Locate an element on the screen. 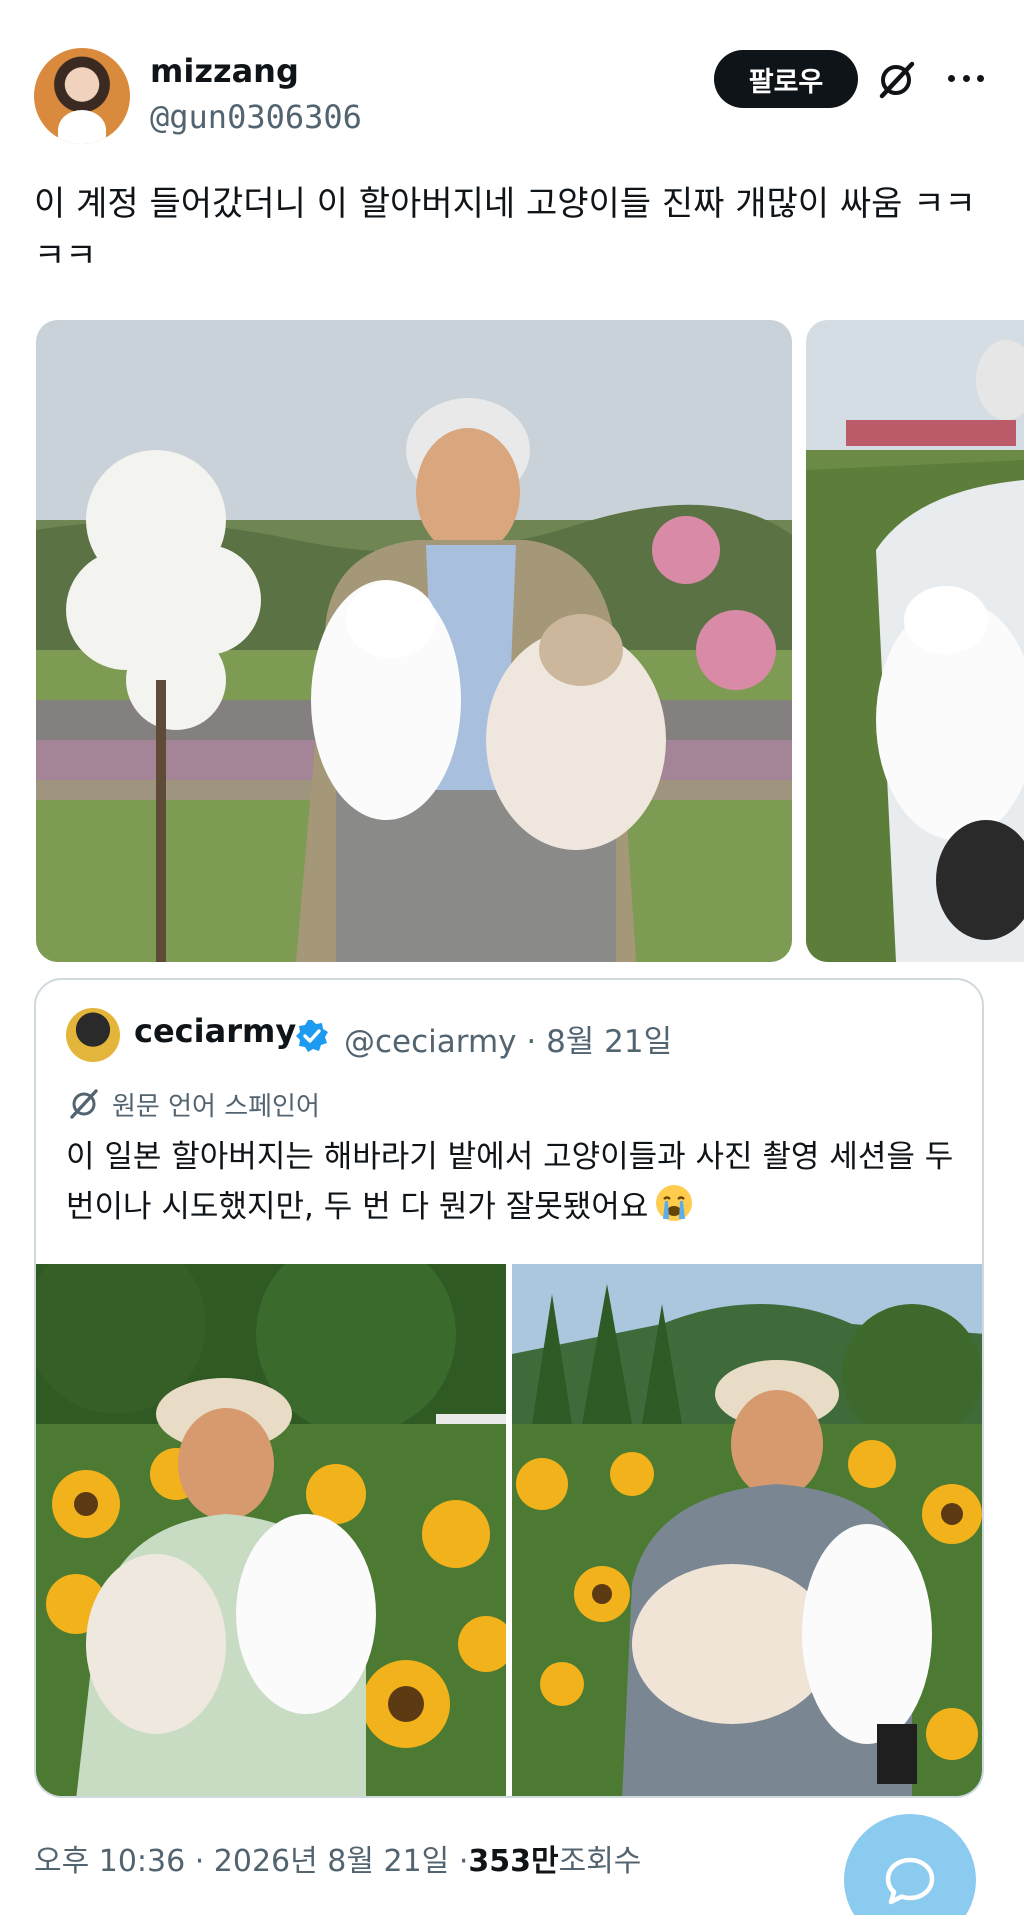 The width and height of the screenshot is (1024, 1915). crying-face-icon is located at coordinates (674, 1203).